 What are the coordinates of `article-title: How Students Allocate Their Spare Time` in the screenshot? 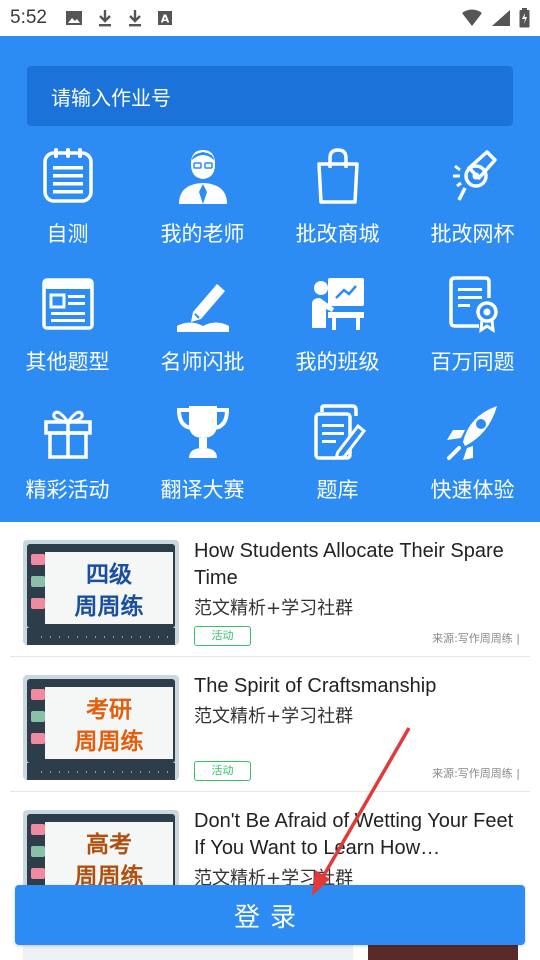 It's located at (349, 564).